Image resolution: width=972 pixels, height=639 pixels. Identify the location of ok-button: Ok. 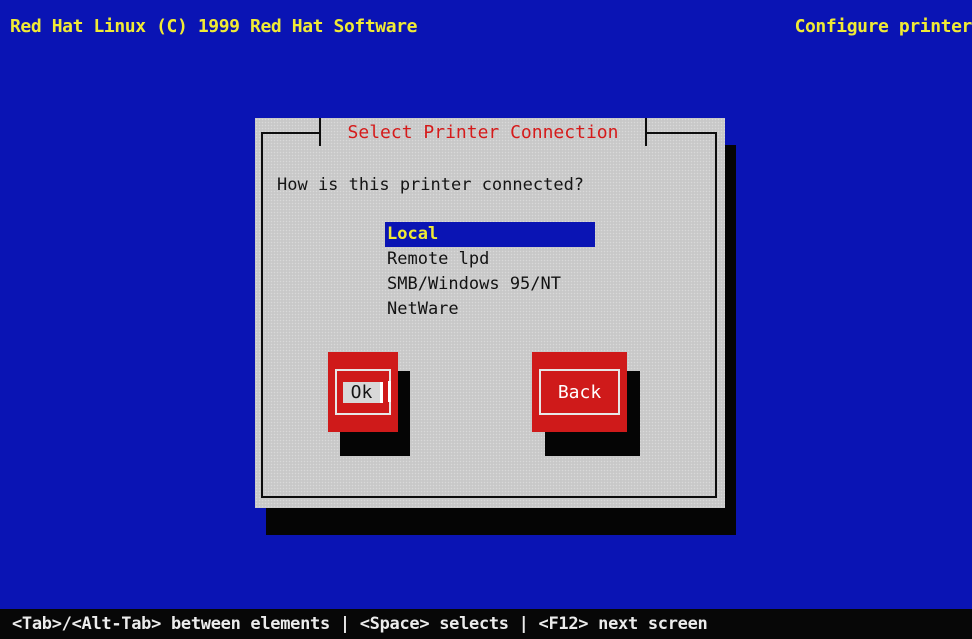
(363, 392).